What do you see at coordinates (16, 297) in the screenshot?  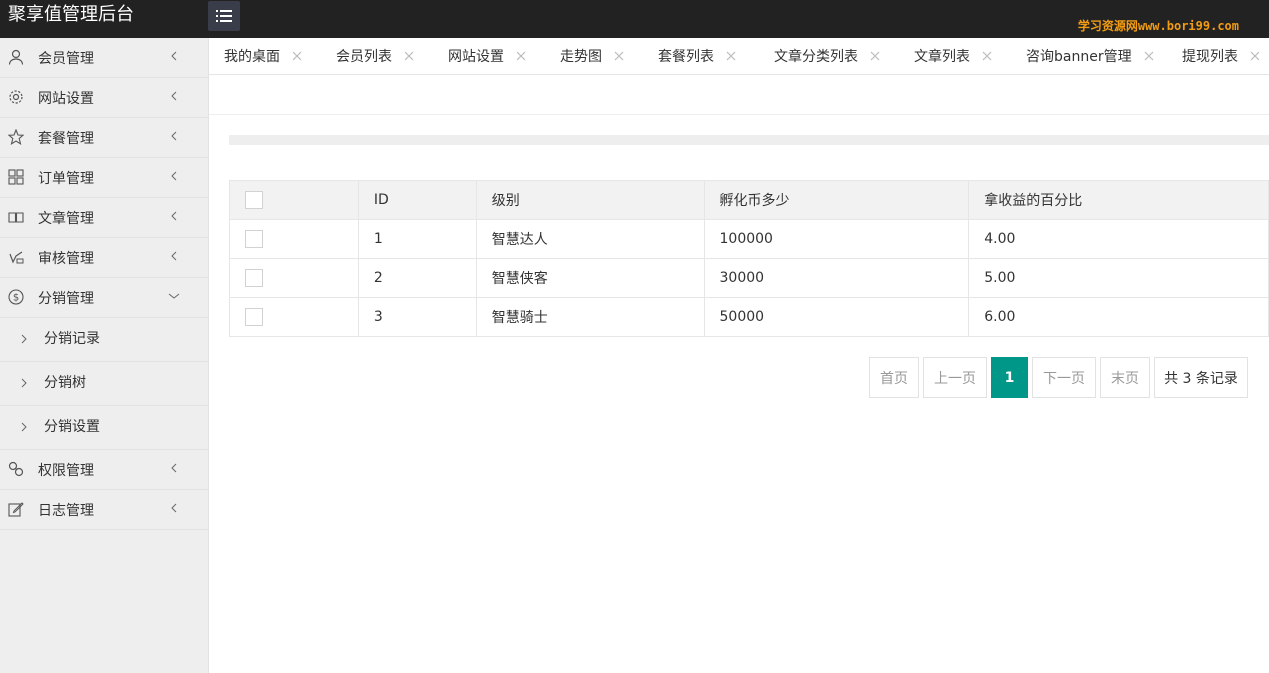 I see `dollar-icon: $` at bounding box center [16, 297].